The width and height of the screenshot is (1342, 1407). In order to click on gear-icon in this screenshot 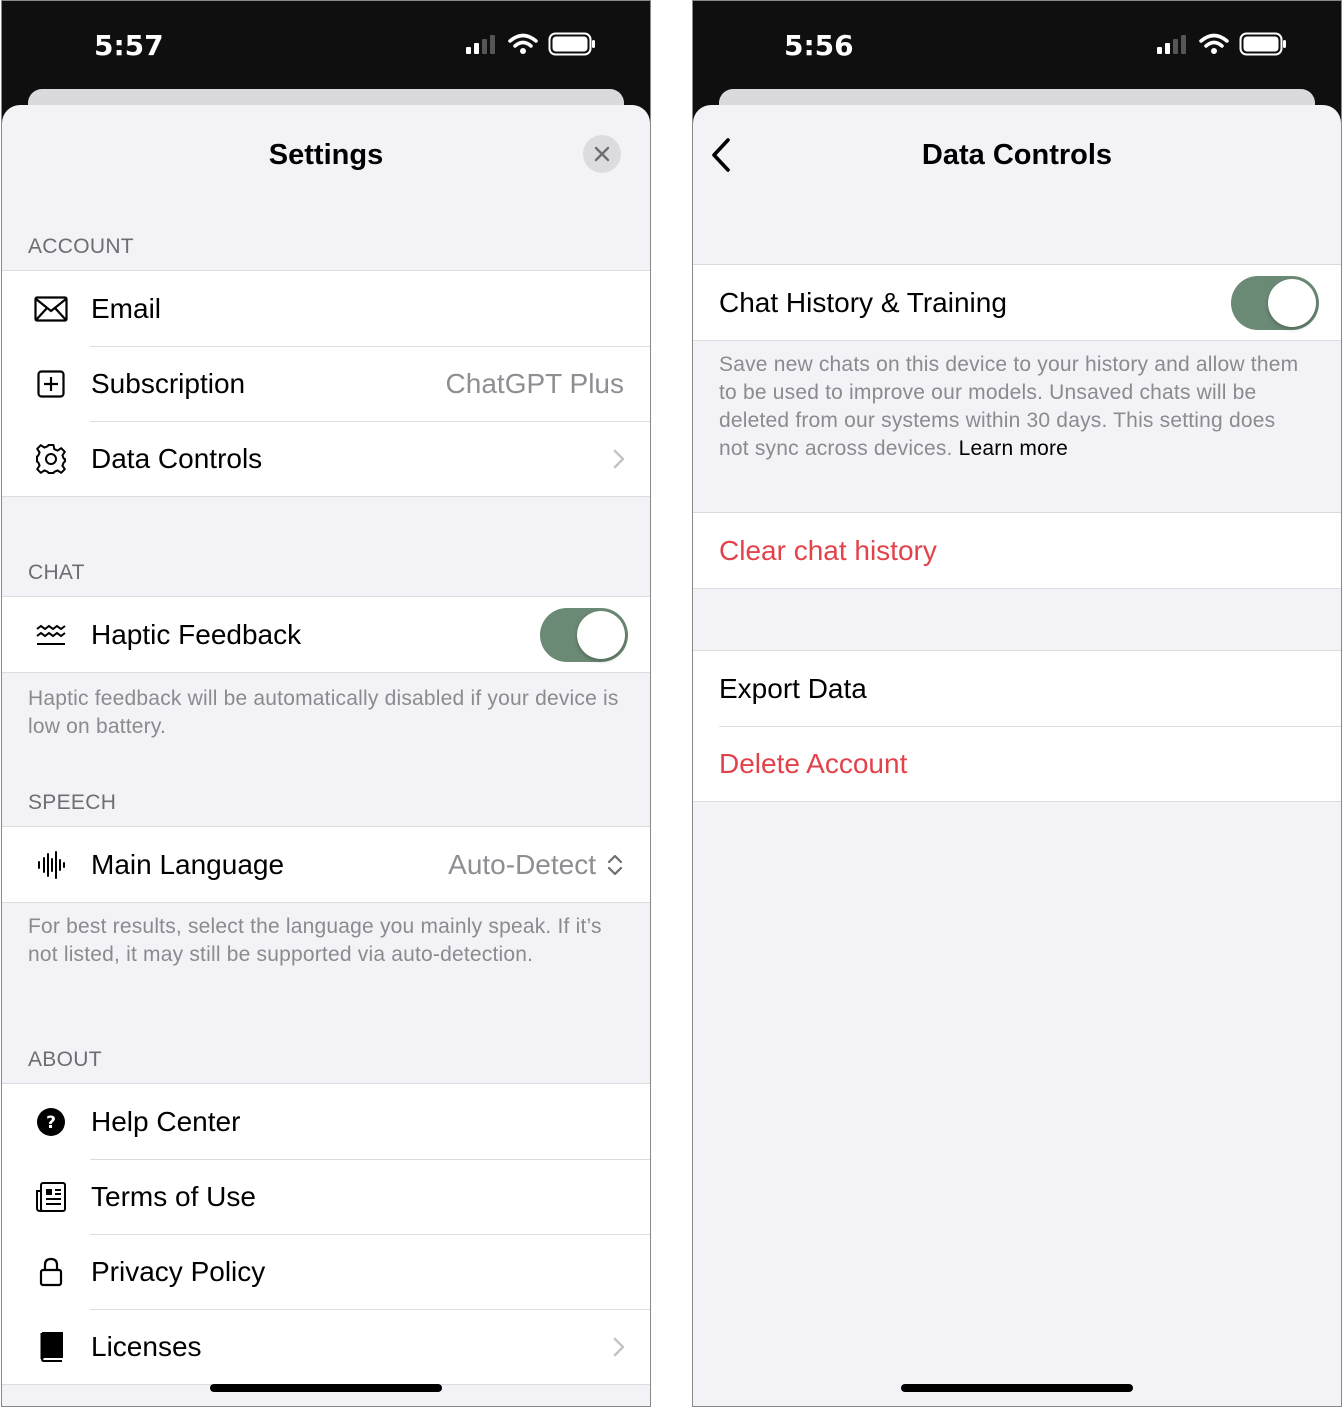, I will do `click(51, 459)`.